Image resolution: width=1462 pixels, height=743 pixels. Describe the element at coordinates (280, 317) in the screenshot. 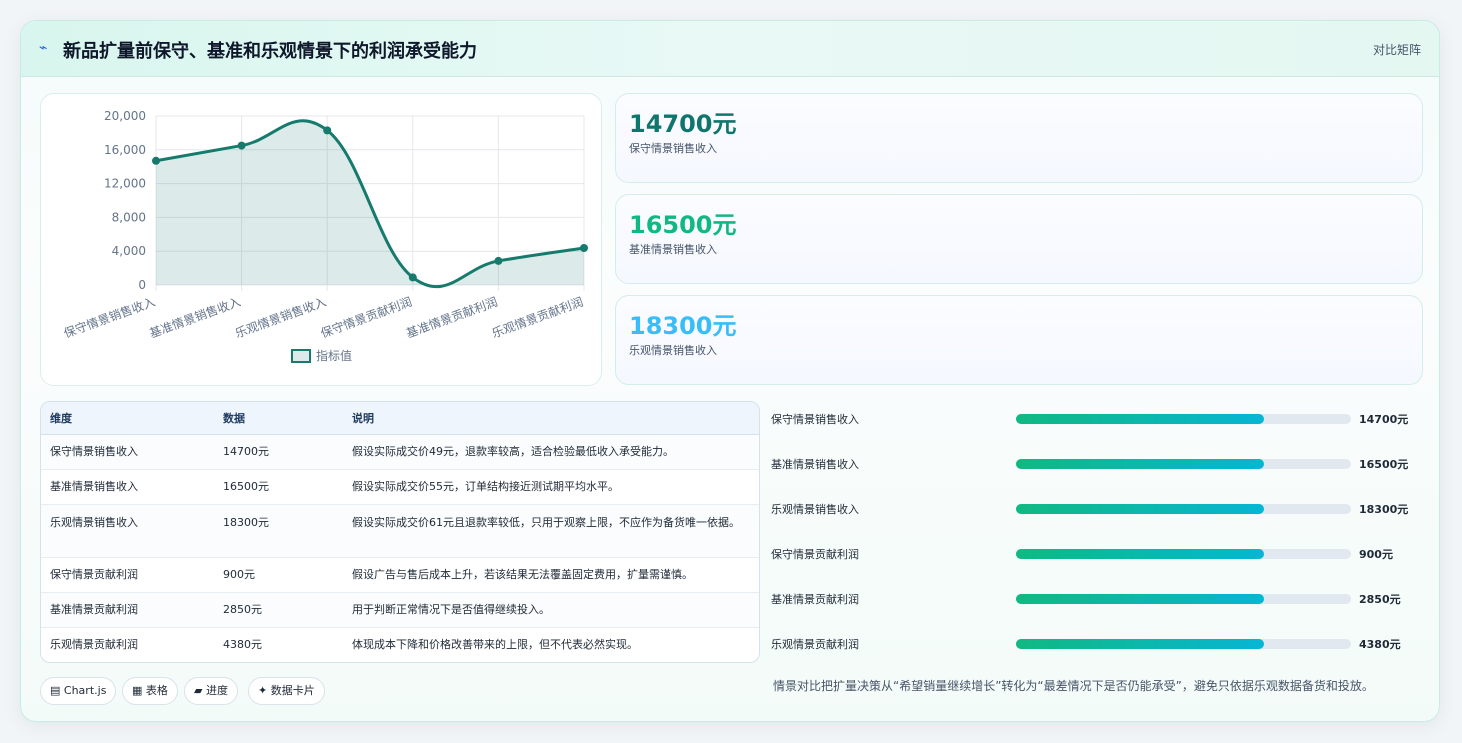

I see `x-tick-label: 乐观情景销售收入` at that location.